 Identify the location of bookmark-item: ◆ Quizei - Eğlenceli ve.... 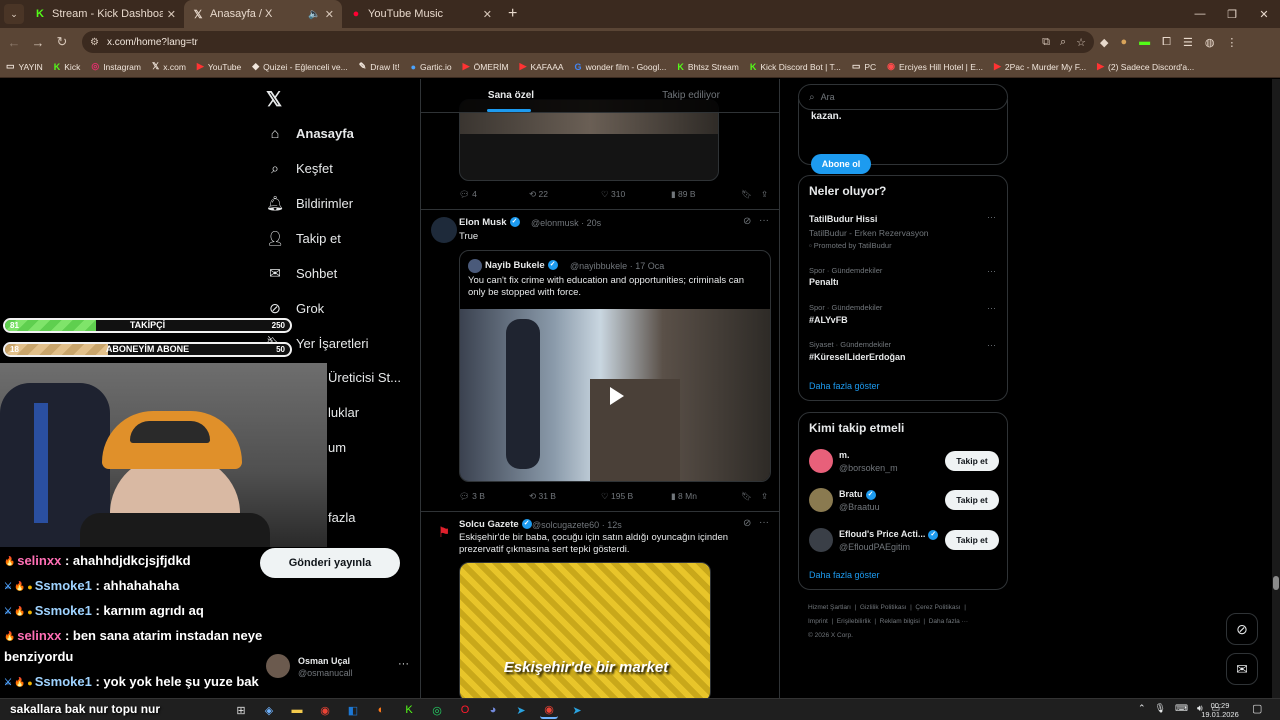
(300, 66).